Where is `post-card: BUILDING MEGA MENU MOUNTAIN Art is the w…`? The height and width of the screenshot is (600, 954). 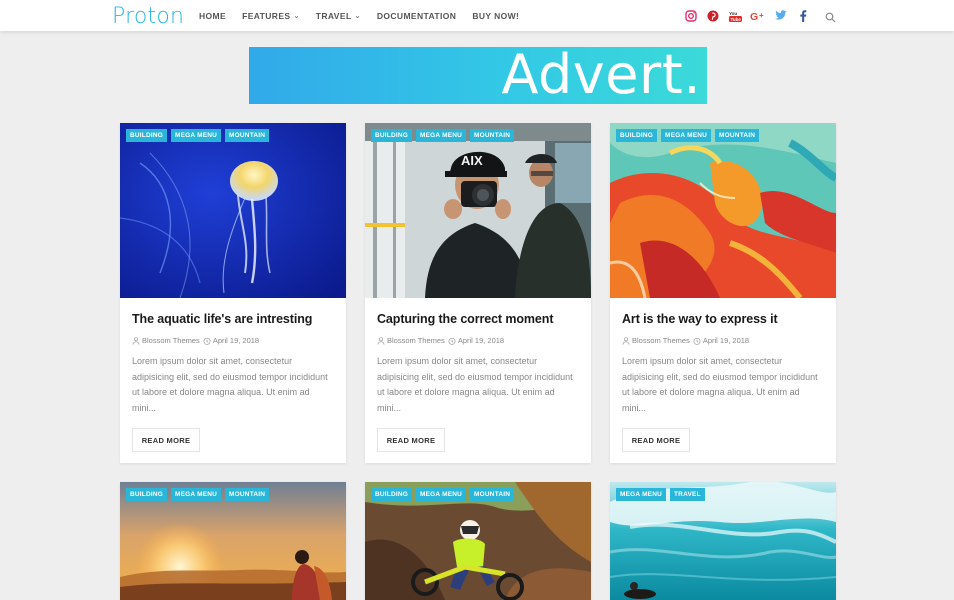
post-card: BUILDING MEGA MENU MOUNTAIN Art is the w… is located at coordinates (723, 293).